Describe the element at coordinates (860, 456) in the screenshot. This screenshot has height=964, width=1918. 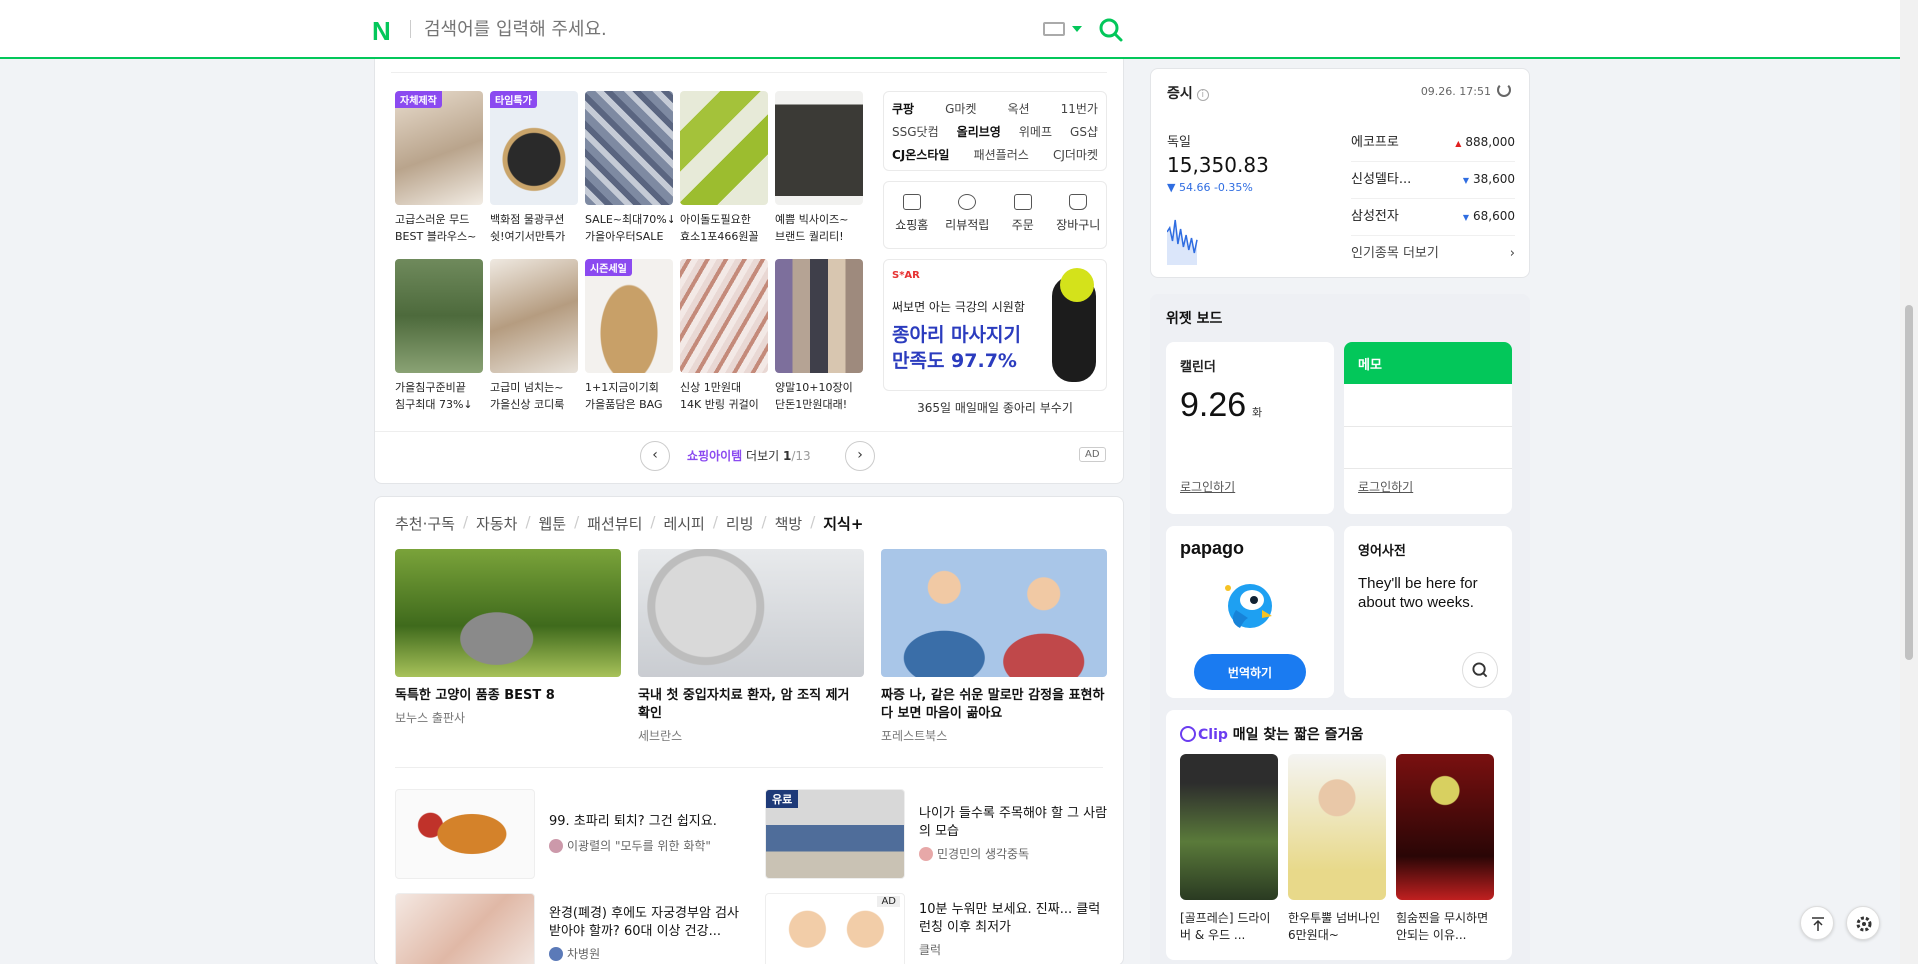
I see `next-page-button: ›` at that location.